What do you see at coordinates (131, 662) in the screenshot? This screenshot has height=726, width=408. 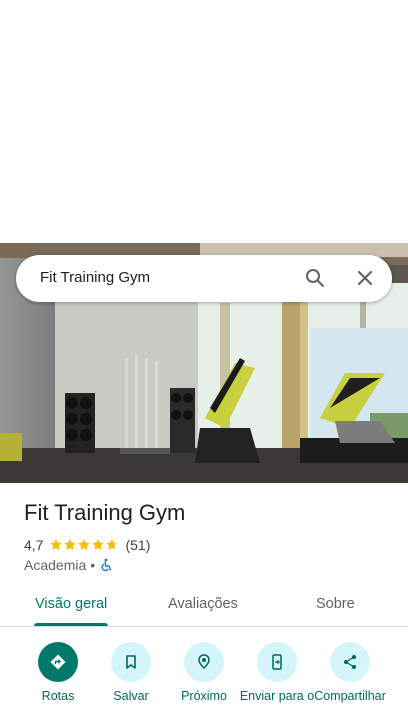 I see `bookmark-icon` at bounding box center [131, 662].